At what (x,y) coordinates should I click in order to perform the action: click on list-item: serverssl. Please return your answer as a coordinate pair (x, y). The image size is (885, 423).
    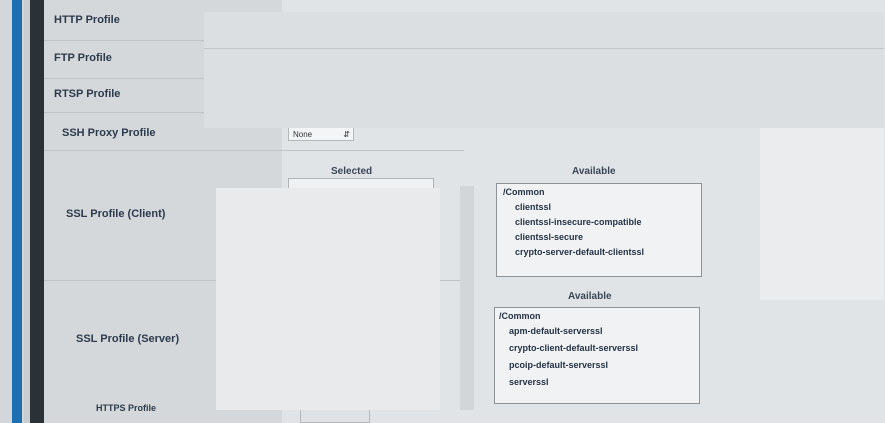
    Looking at the image, I should click on (529, 382).